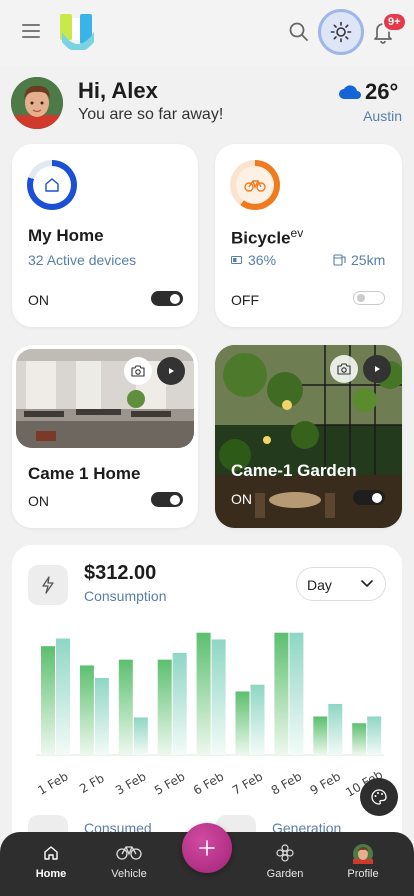 Image resolution: width=414 pixels, height=896 pixels. What do you see at coordinates (308, 235) in the screenshot?
I see `bicycle-device-card: Bicycleev 36% 25km OFF` at bounding box center [308, 235].